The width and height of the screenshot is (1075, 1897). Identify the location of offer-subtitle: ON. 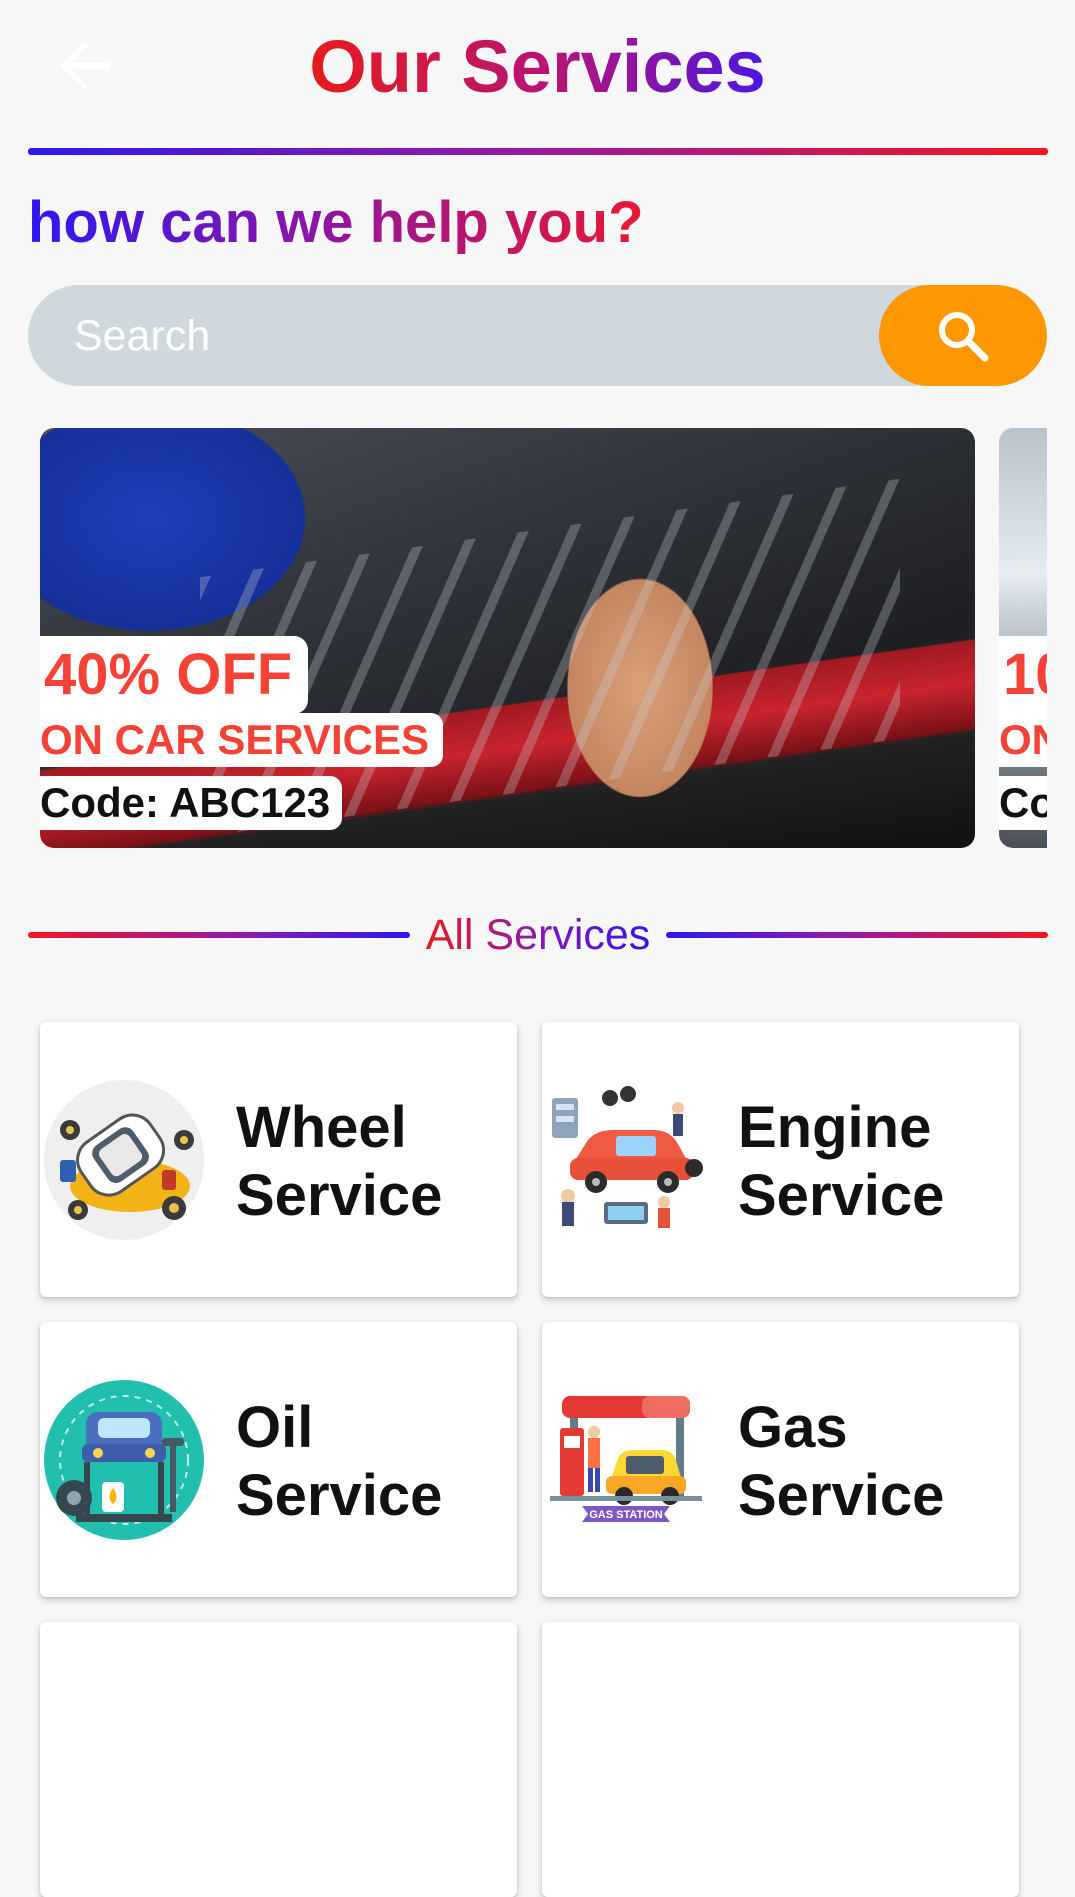
(1023, 740).